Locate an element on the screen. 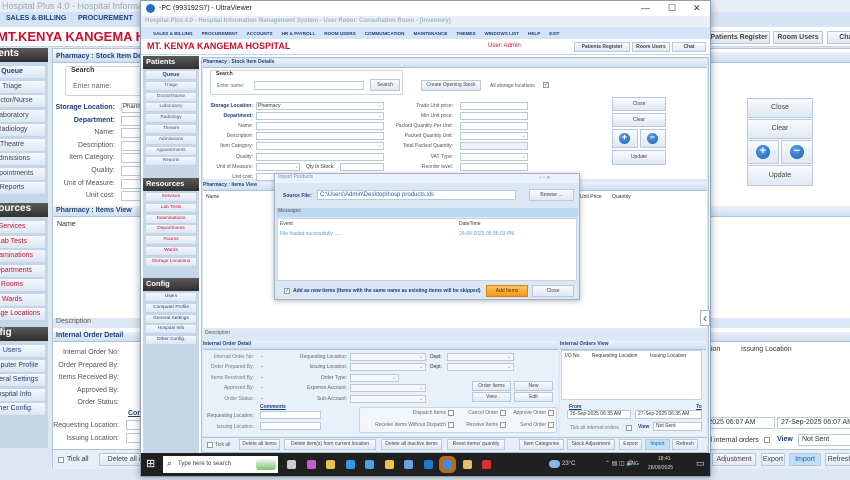  minimize-button: — is located at coordinates (645, 8).